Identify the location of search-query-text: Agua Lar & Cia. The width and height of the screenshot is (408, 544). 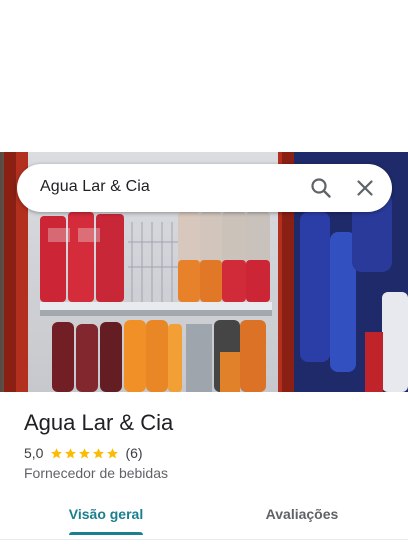
(95, 187).